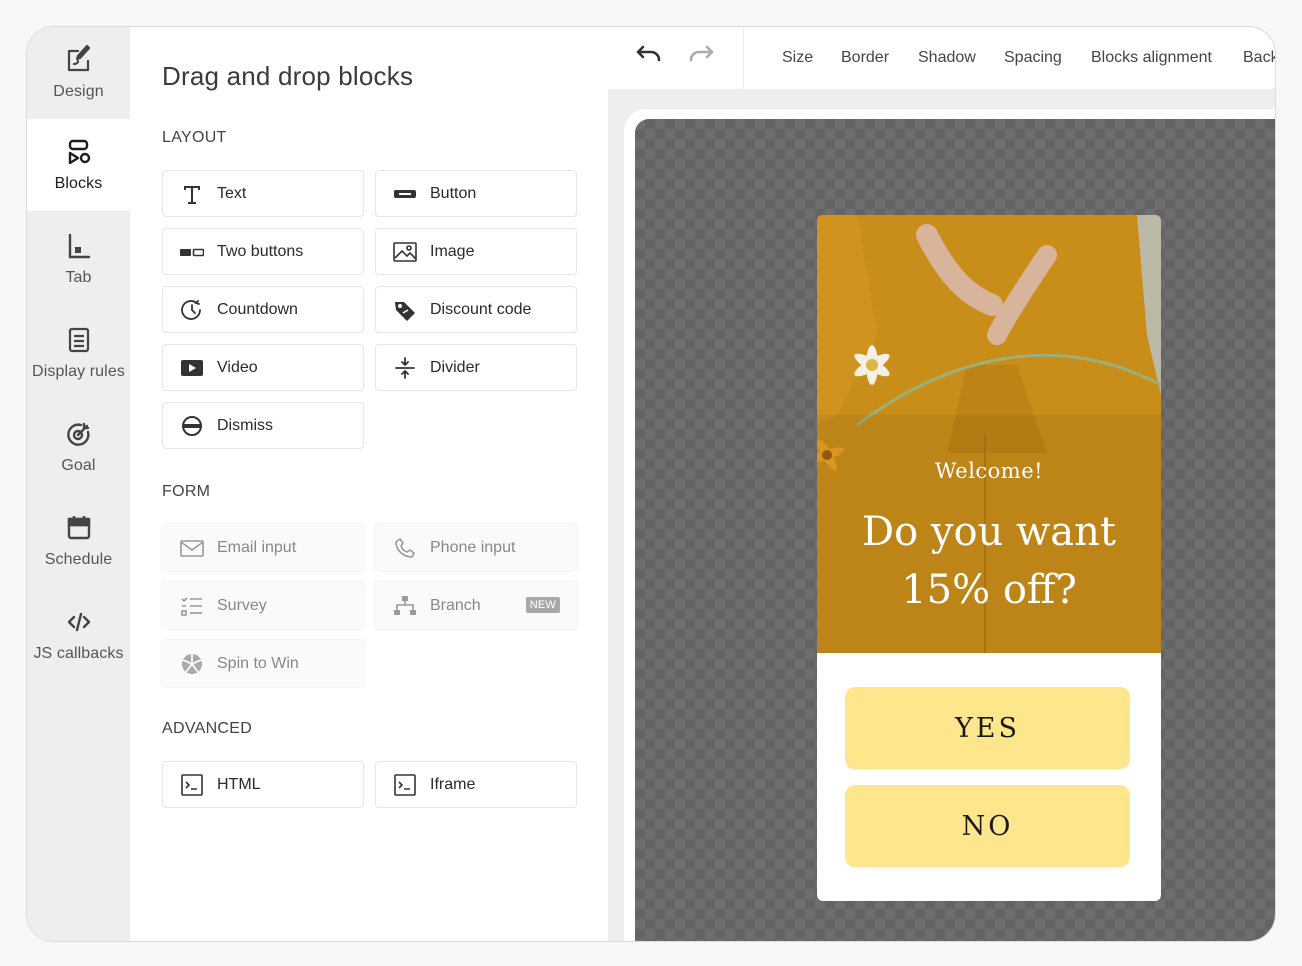 This screenshot has height=966, width=1302. Describe the element at coordinates (258, 663) in the screenshot. I see `block-label: Spin to Win` at that location.